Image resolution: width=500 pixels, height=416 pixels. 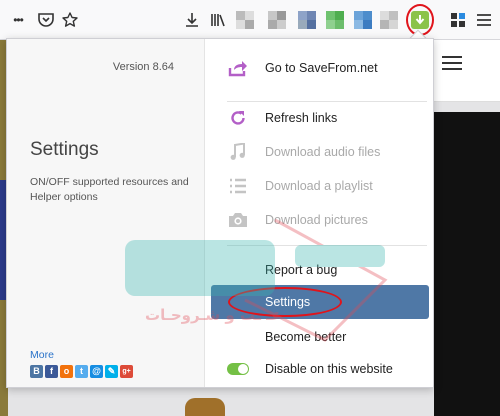 I want to click on extensions-icon, so click(x=458, y=20).